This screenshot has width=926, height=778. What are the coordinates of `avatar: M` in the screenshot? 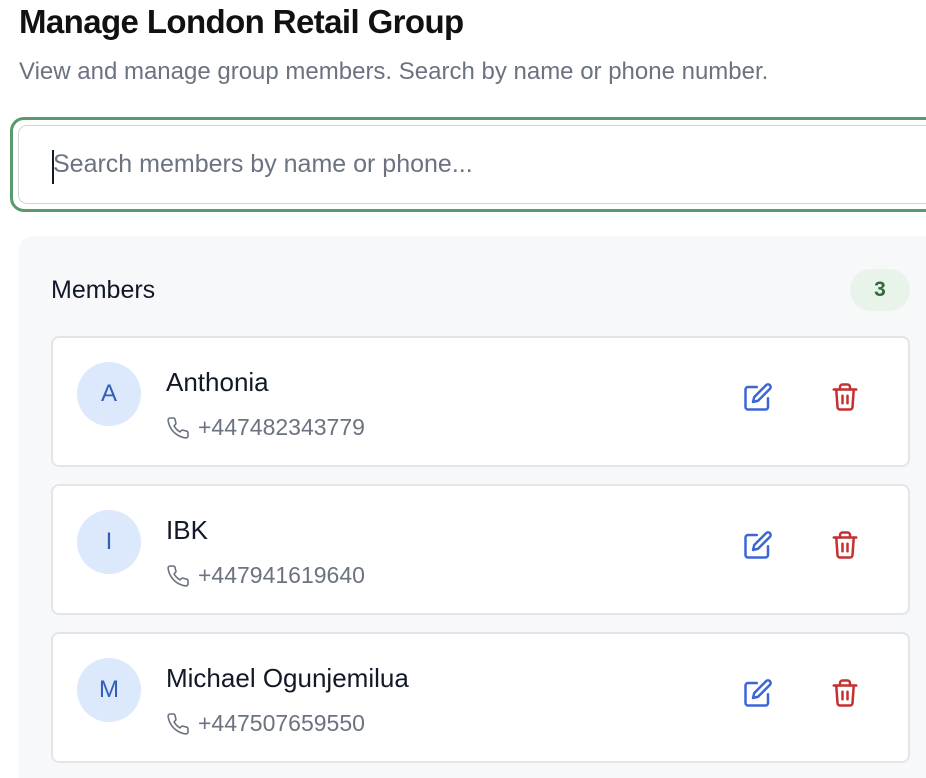 It's located at (109, 690).